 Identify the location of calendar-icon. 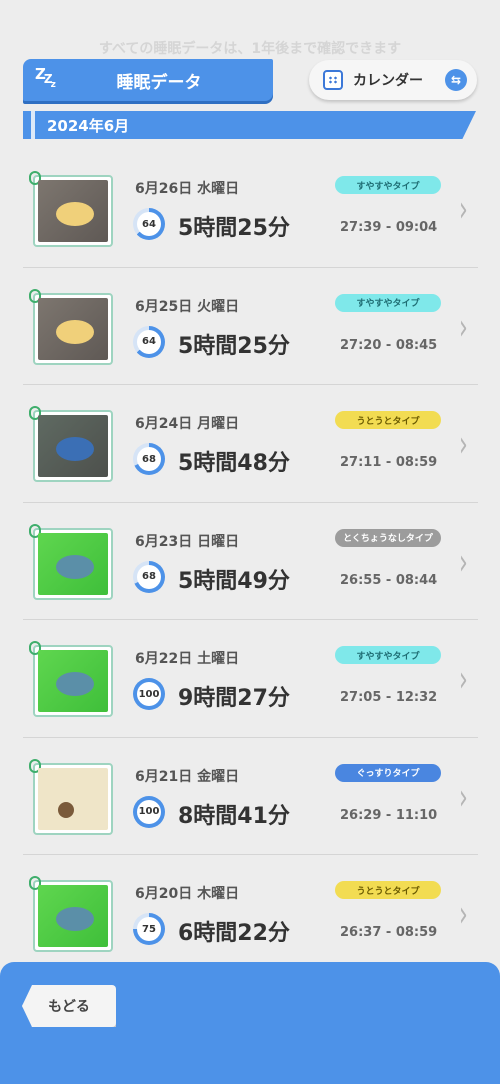
(333, 80).